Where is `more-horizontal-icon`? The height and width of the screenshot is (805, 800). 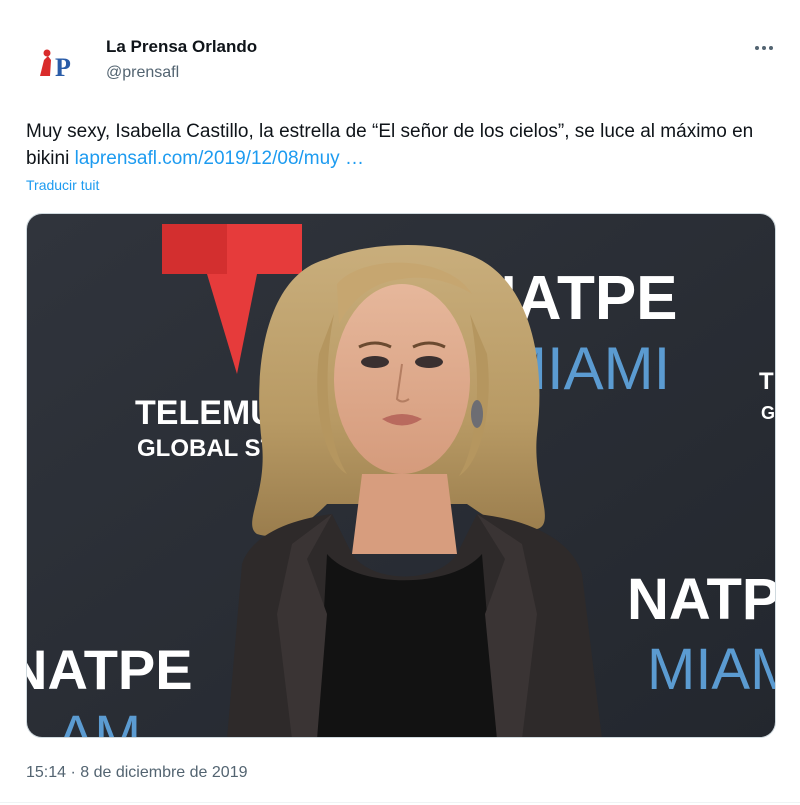 more-horizontal-icon is located at coordinates (764, 48).